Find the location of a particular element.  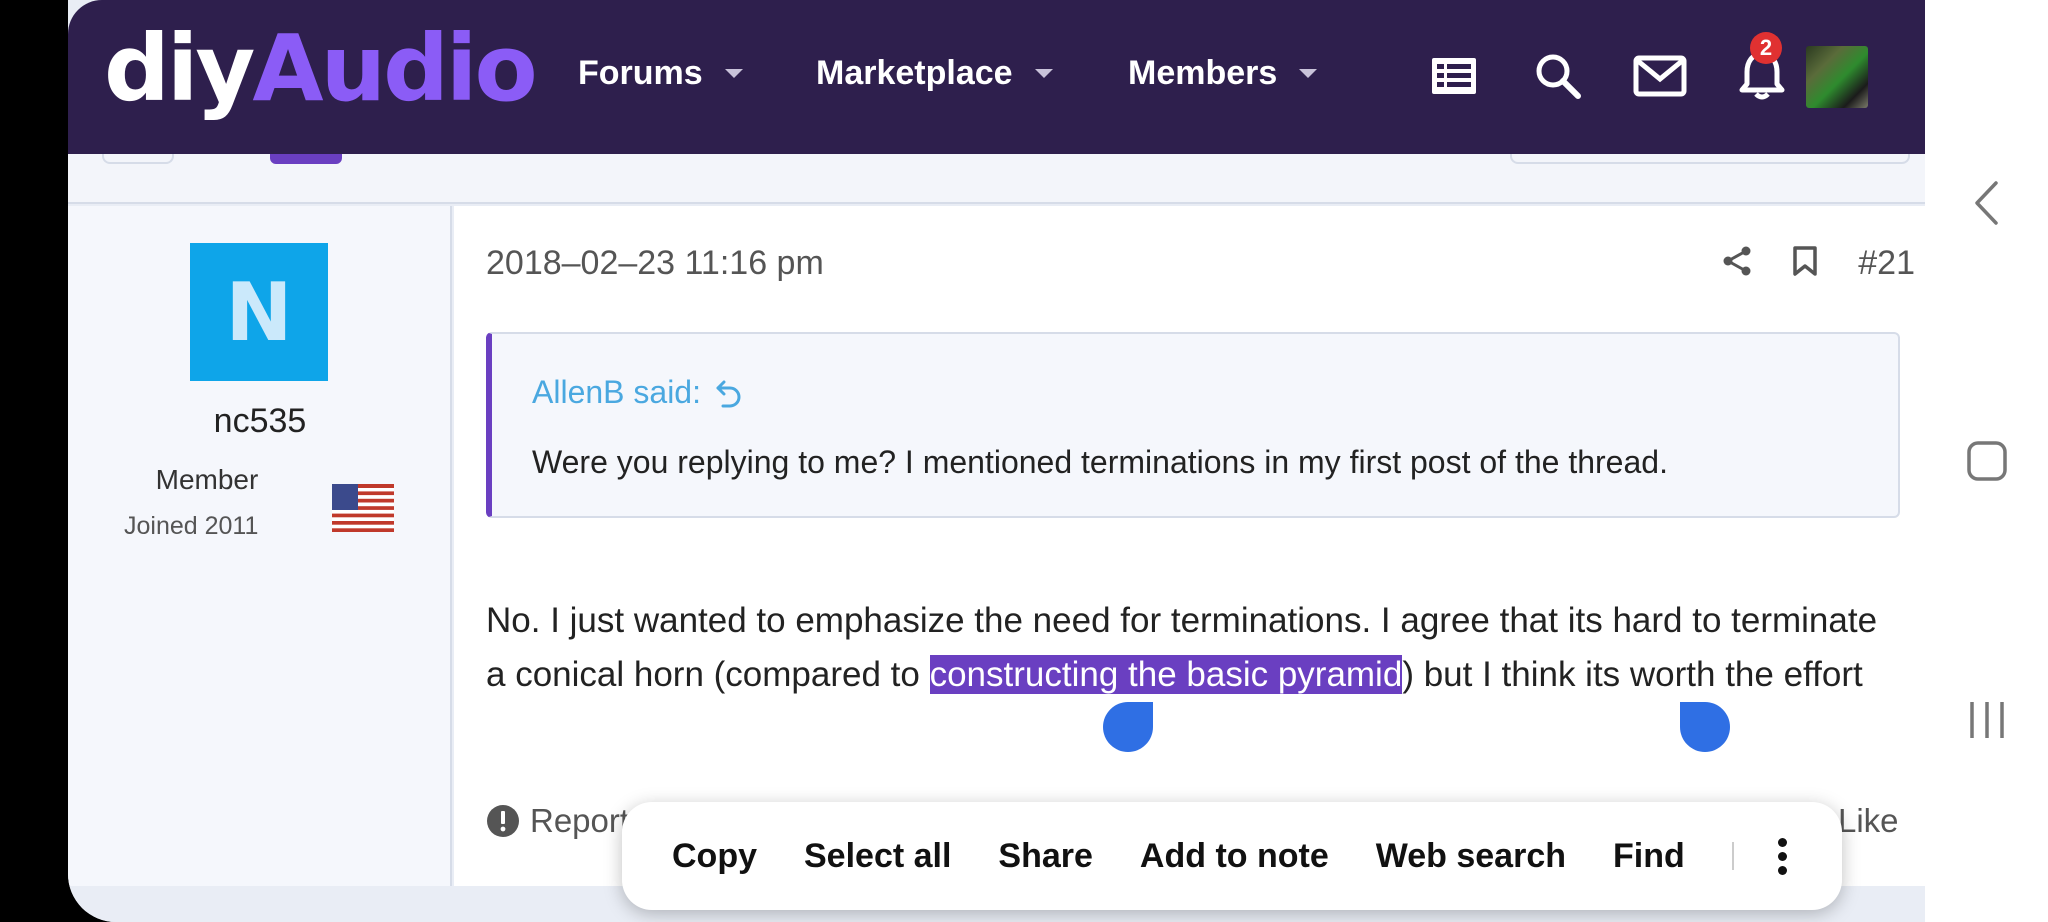

post-timestamp: 2018–02–23 11:16 pm is located at coordinates (655, 263).